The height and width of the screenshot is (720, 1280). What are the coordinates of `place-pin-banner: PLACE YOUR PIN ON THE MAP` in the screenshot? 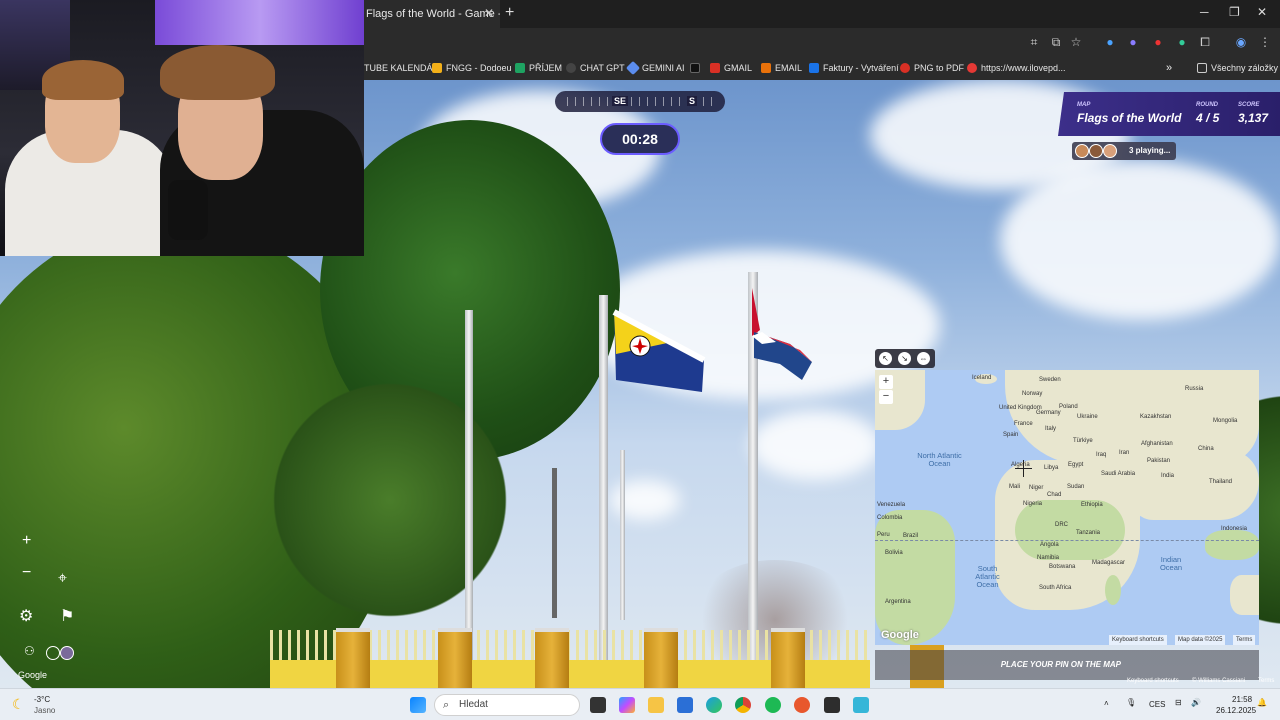 It's located at (1067, 665).